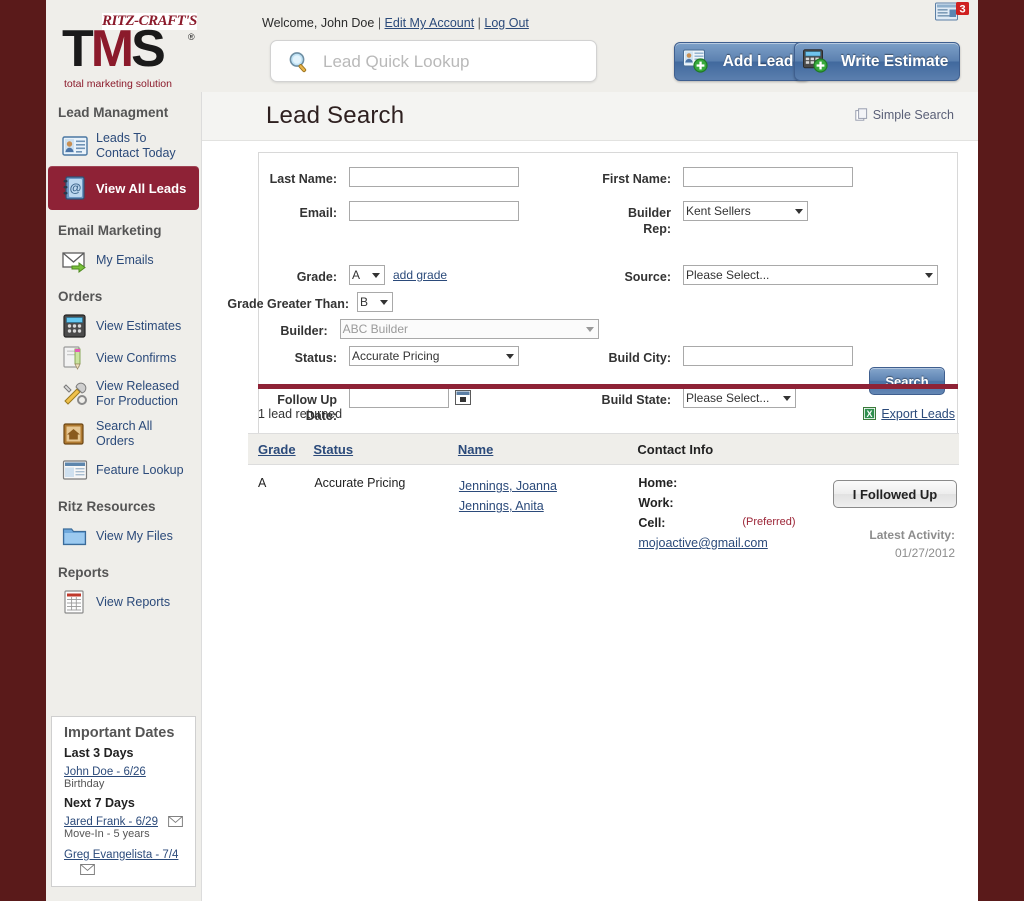  What do you see at coordinates (420, 273) in the screenshot?
I see `add-grade-link: add grade` at bounding box center [420, 273].